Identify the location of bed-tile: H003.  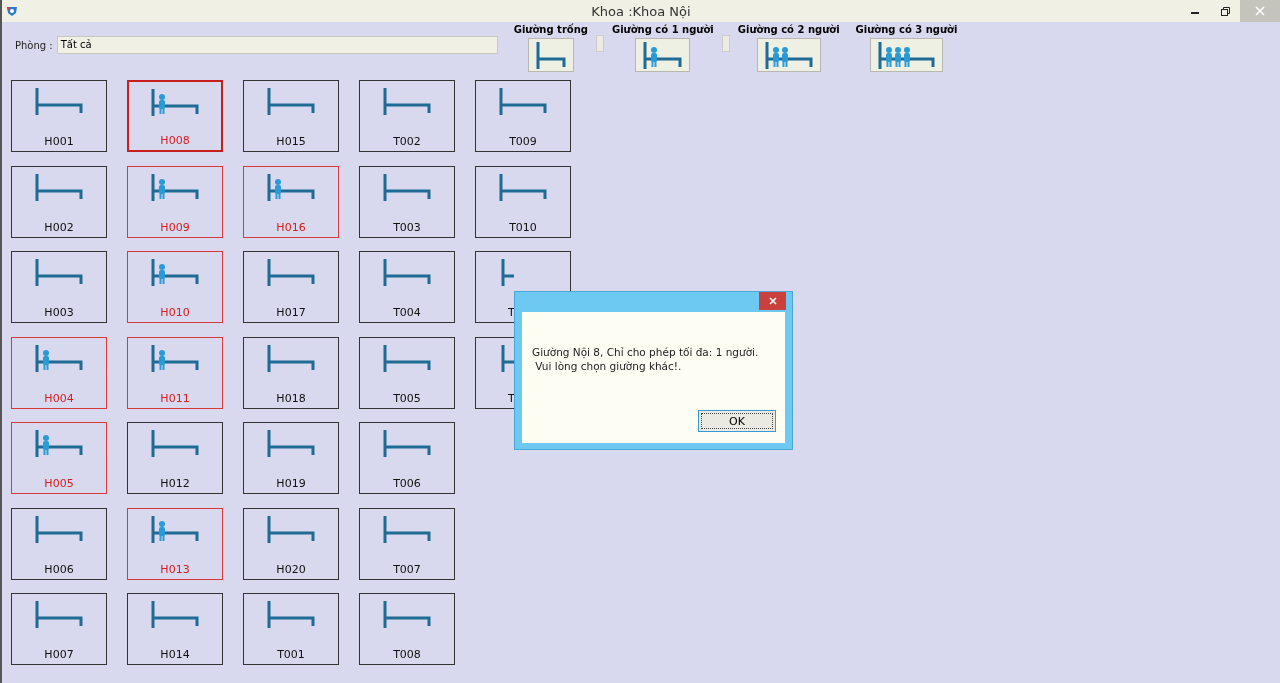
(59, 287).